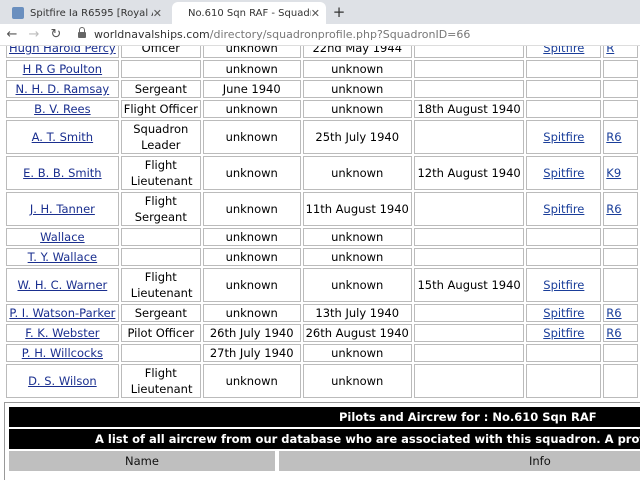 This screenshot has height=480, width=640. Describe the element at coordinates (251, 353) in the screenshot. I see `table-cell: 27th July 1940` at that location.